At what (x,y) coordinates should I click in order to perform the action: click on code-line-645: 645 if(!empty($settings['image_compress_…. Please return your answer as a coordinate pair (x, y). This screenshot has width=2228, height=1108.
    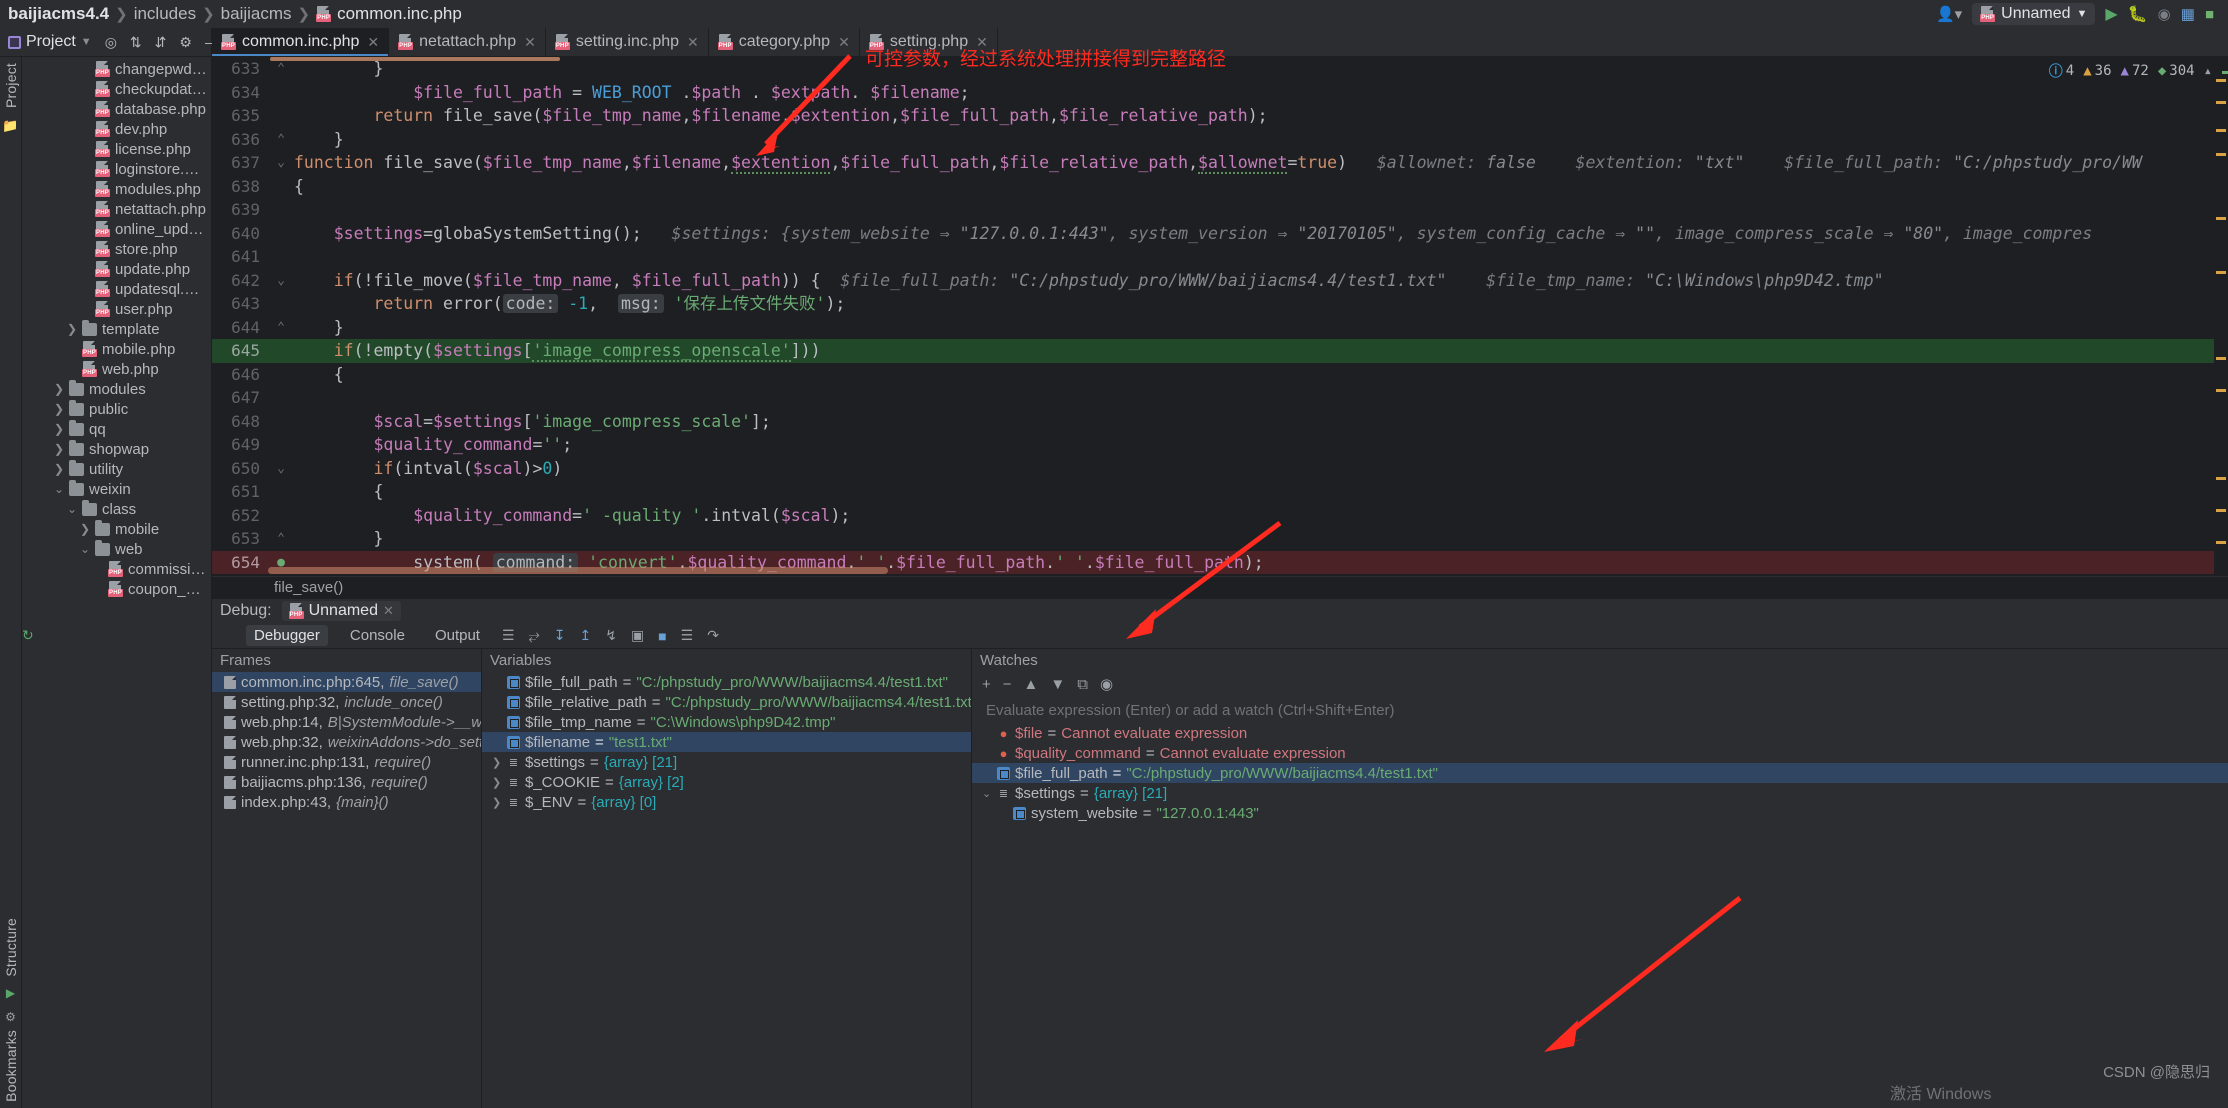
    Looking at the image, I should click on (1220, 351).